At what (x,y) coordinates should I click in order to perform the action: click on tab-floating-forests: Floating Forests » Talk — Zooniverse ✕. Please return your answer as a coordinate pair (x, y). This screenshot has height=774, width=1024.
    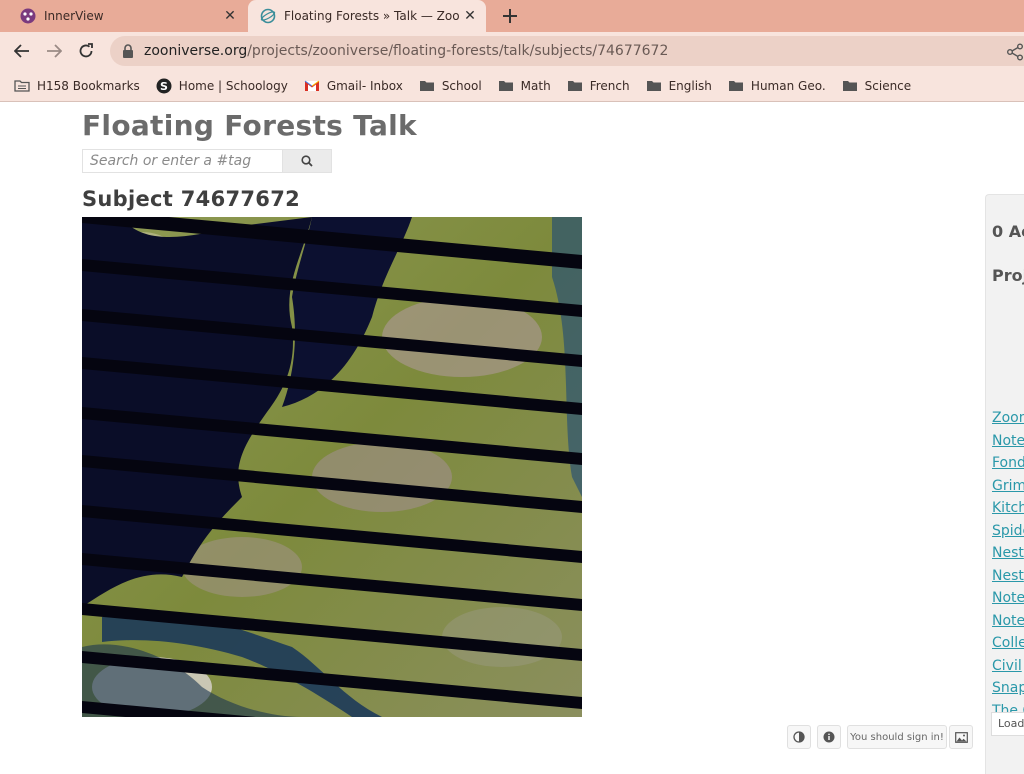
    Looking at the image, I should click on (367, 16).